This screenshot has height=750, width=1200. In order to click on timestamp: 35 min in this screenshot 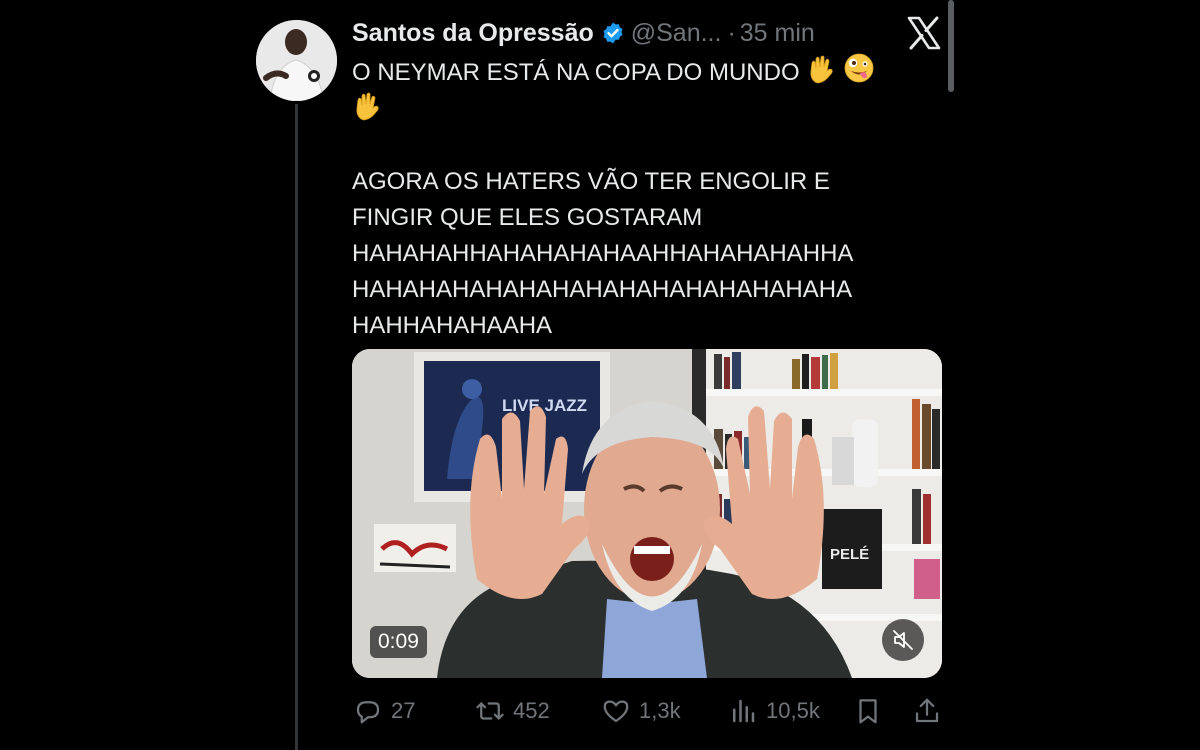, I will do `click(777, 33)`.